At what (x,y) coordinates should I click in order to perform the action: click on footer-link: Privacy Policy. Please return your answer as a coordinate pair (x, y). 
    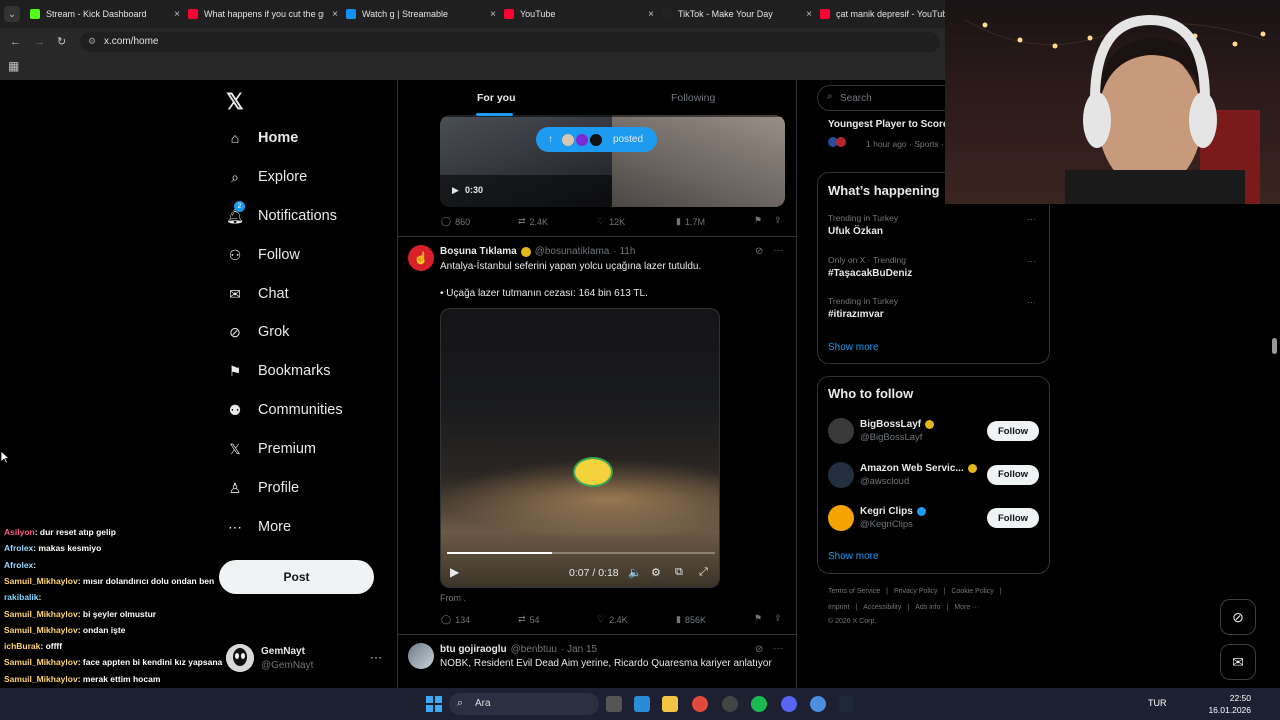
    Looking at the image, I should click on (916, 591).